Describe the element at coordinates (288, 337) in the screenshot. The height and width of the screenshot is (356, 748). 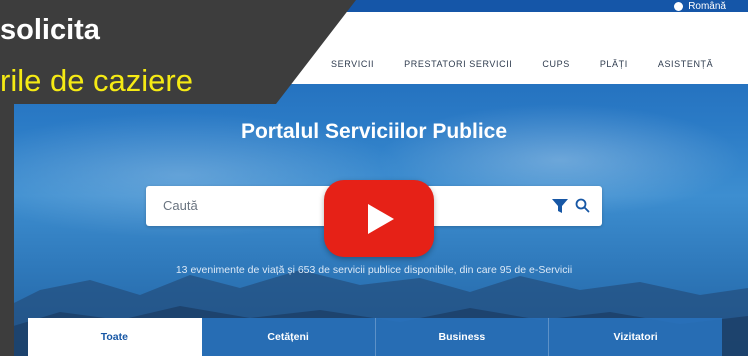
I see `tab-cetateni: Cetățeni` at that location.